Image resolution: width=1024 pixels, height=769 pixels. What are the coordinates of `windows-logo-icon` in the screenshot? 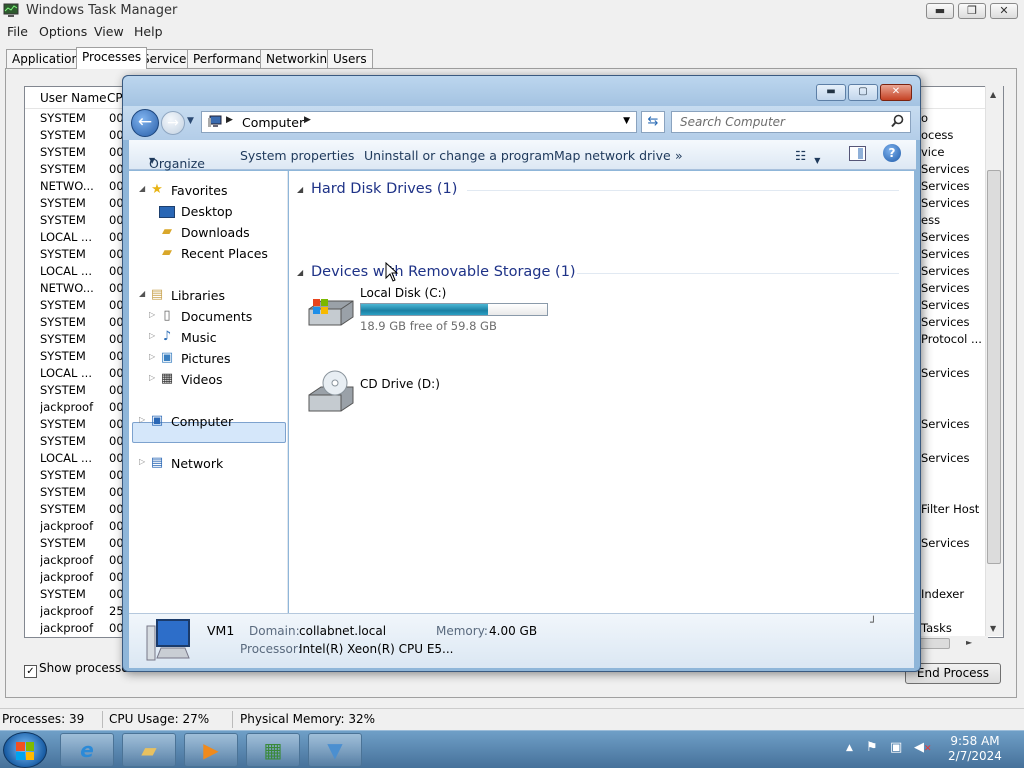 It's located at (25, 751).